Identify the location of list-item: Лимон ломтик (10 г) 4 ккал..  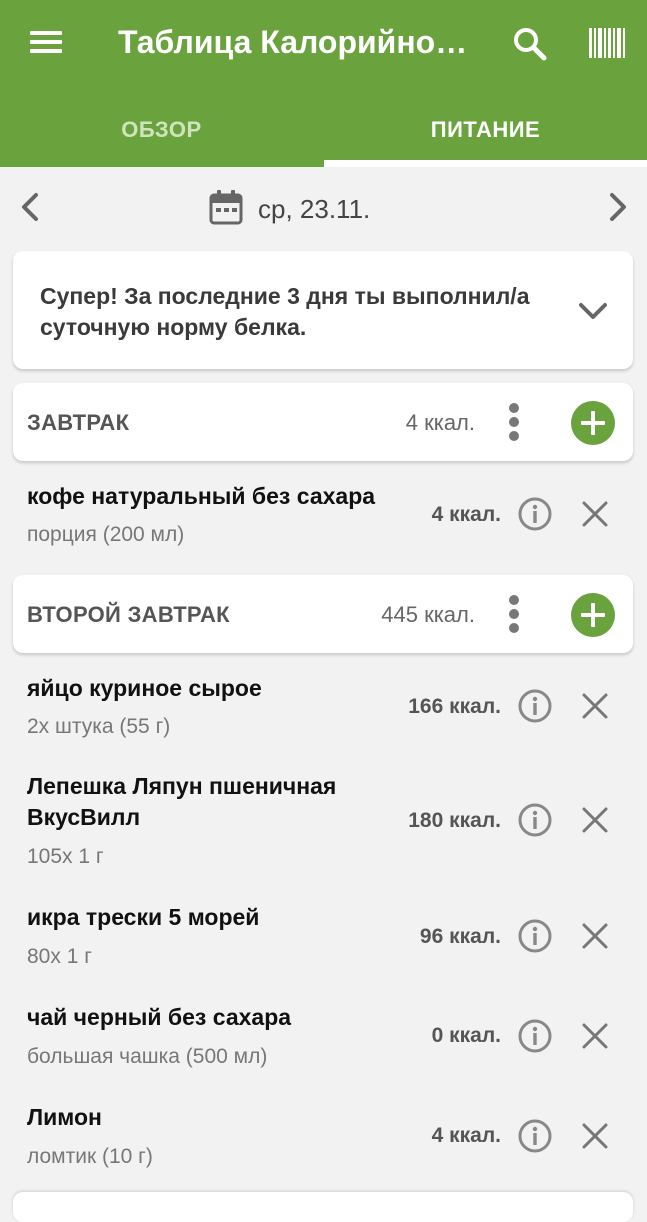
(323, 1140).